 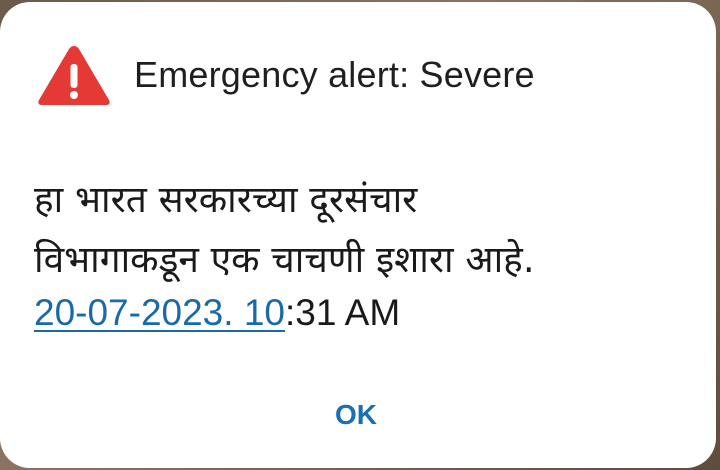 I want to click on ok-button: OK, so click(x=356, y=415).